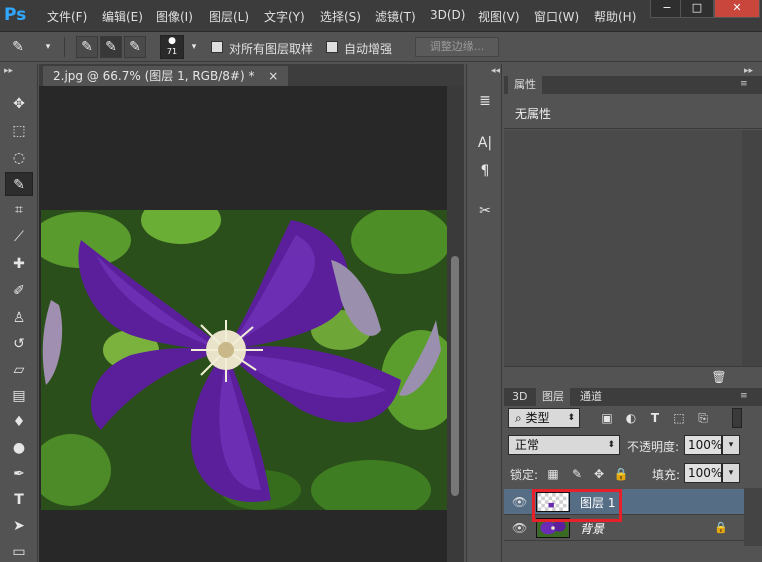 Image resolution: width=762 pixels, height=562 pixels. I want to click on brush-icon: ✎, so click(87, 47).